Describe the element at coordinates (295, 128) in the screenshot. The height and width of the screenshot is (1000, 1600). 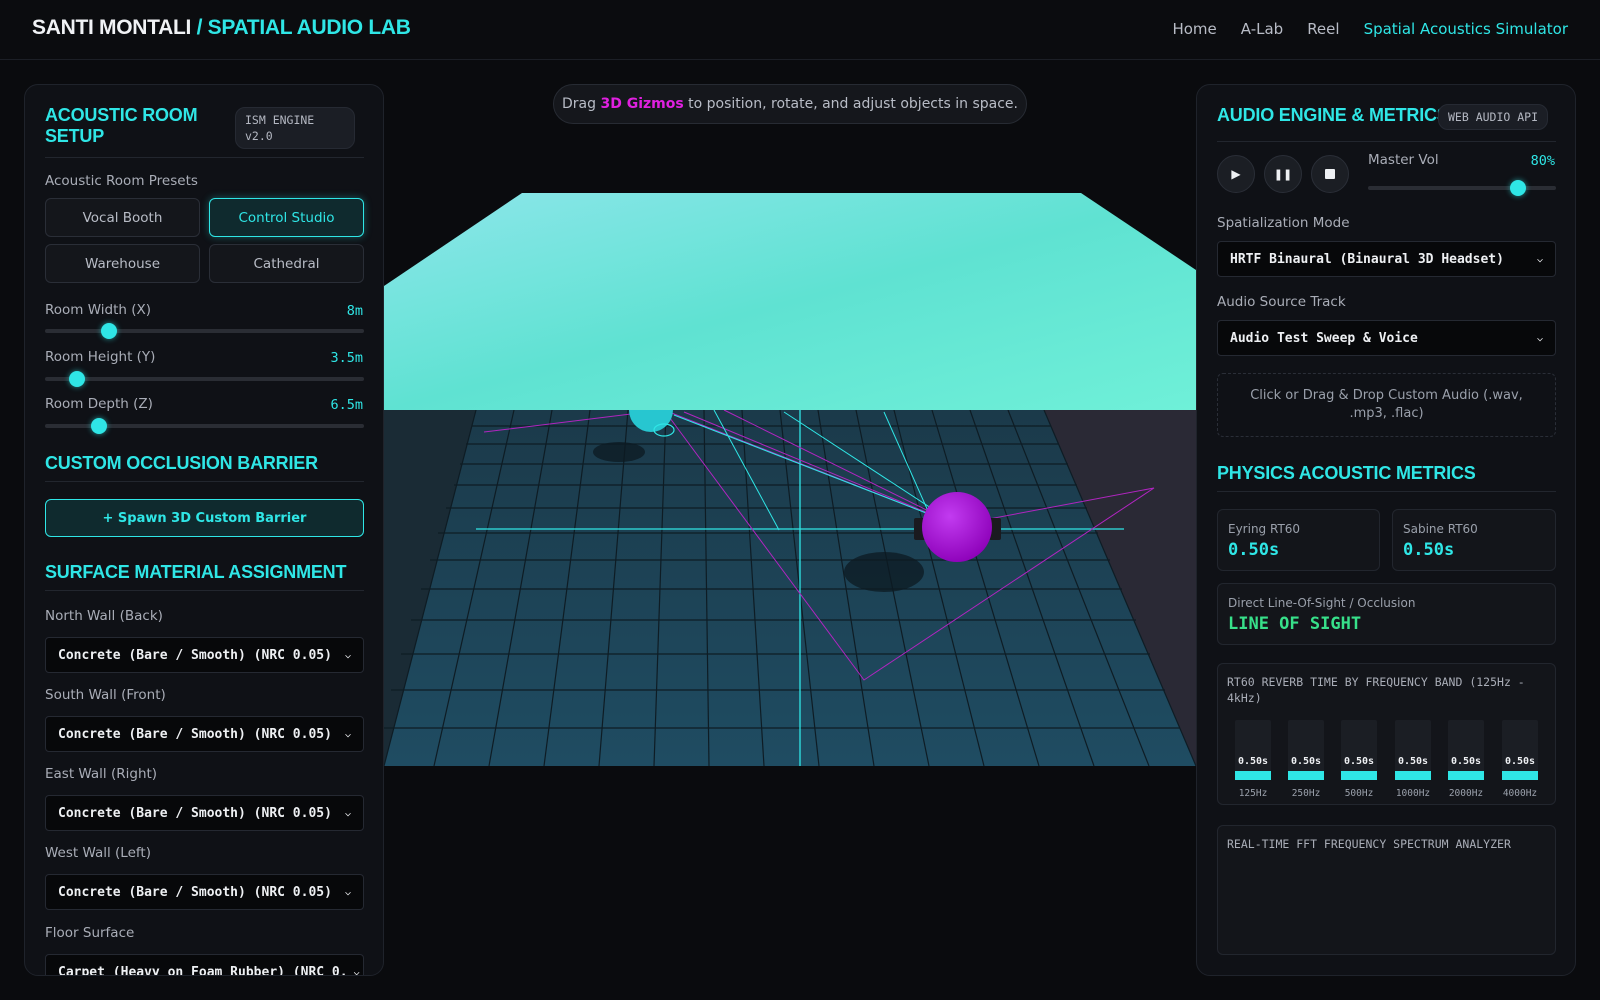
I see `ism-engine-badge: ISM ENGINE v2.0` at that location.